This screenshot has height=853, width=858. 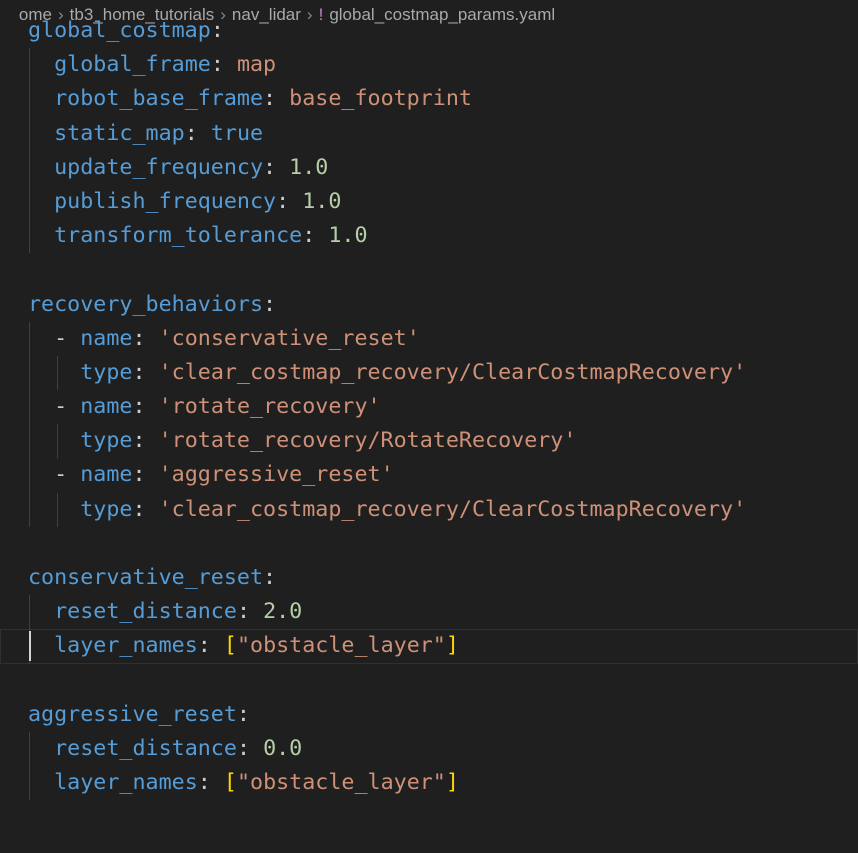 I want to click on code-line: recovery_behaviors:, so click(x=429, y=305).